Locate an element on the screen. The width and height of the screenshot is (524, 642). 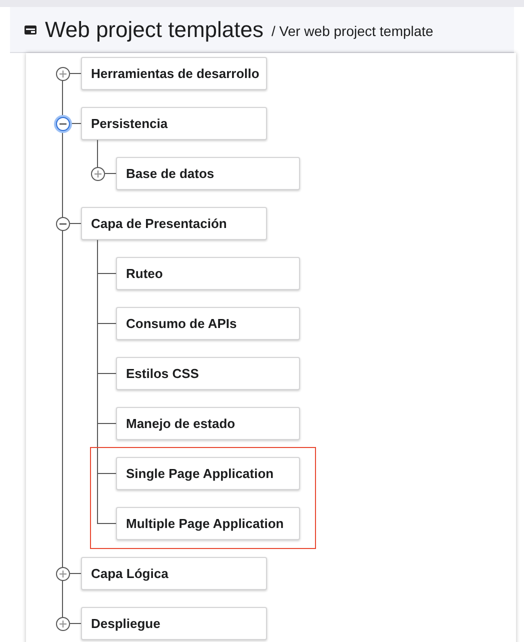
page-title: Web project templates is located at coordinates (154, 30).